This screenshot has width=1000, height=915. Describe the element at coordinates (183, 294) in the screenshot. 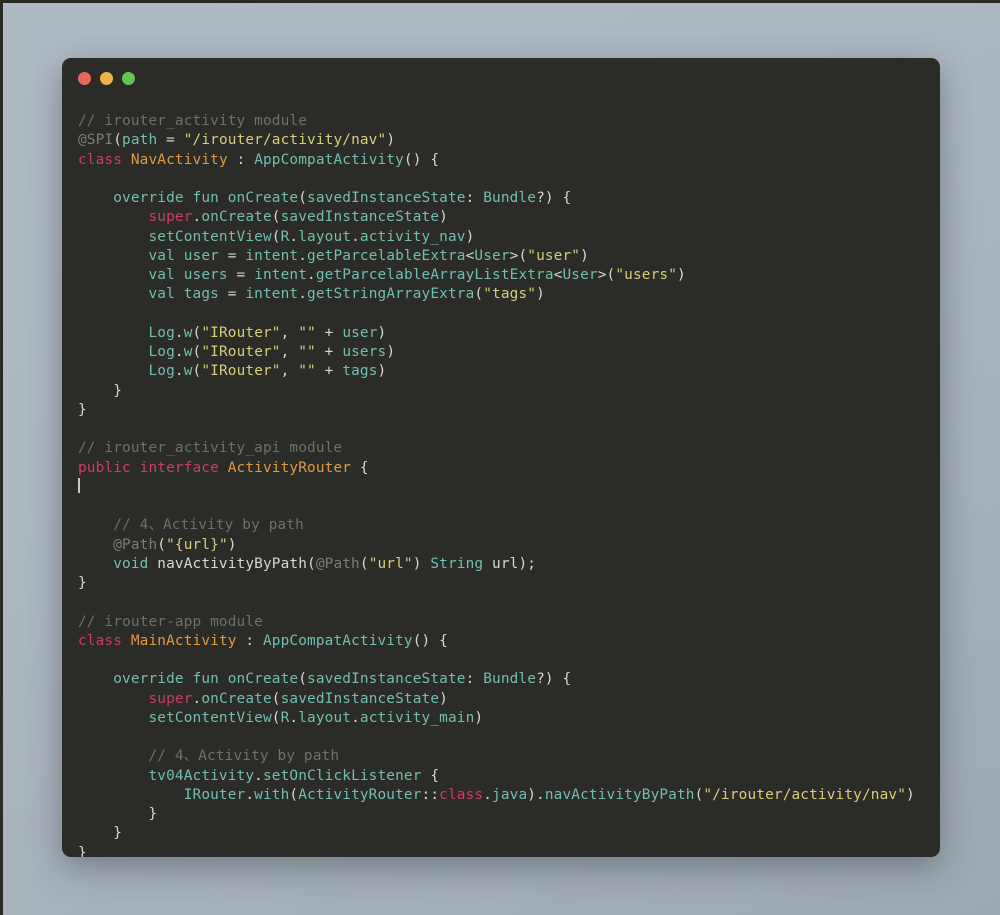

I see `code-token: val tags` at that location.